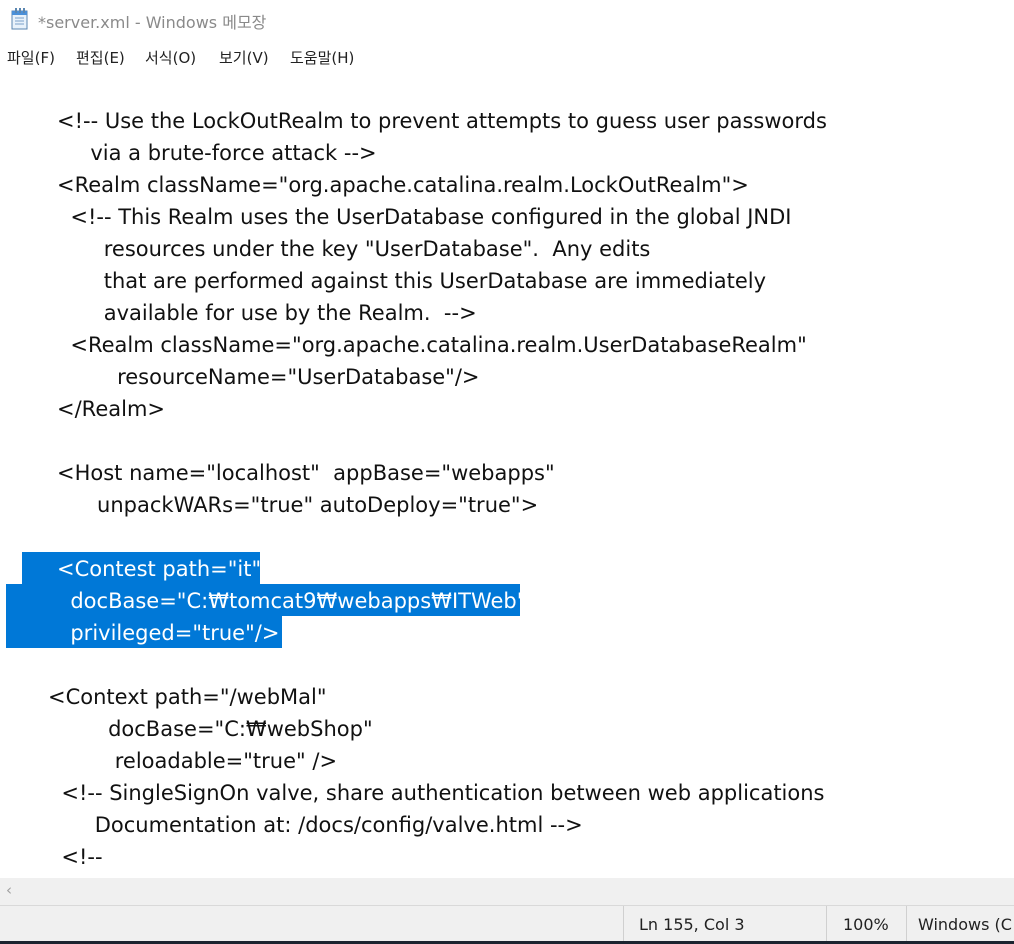  I want to click on code-line: unpackWARs="true" autoDeploy="true">, so click(298, 505).